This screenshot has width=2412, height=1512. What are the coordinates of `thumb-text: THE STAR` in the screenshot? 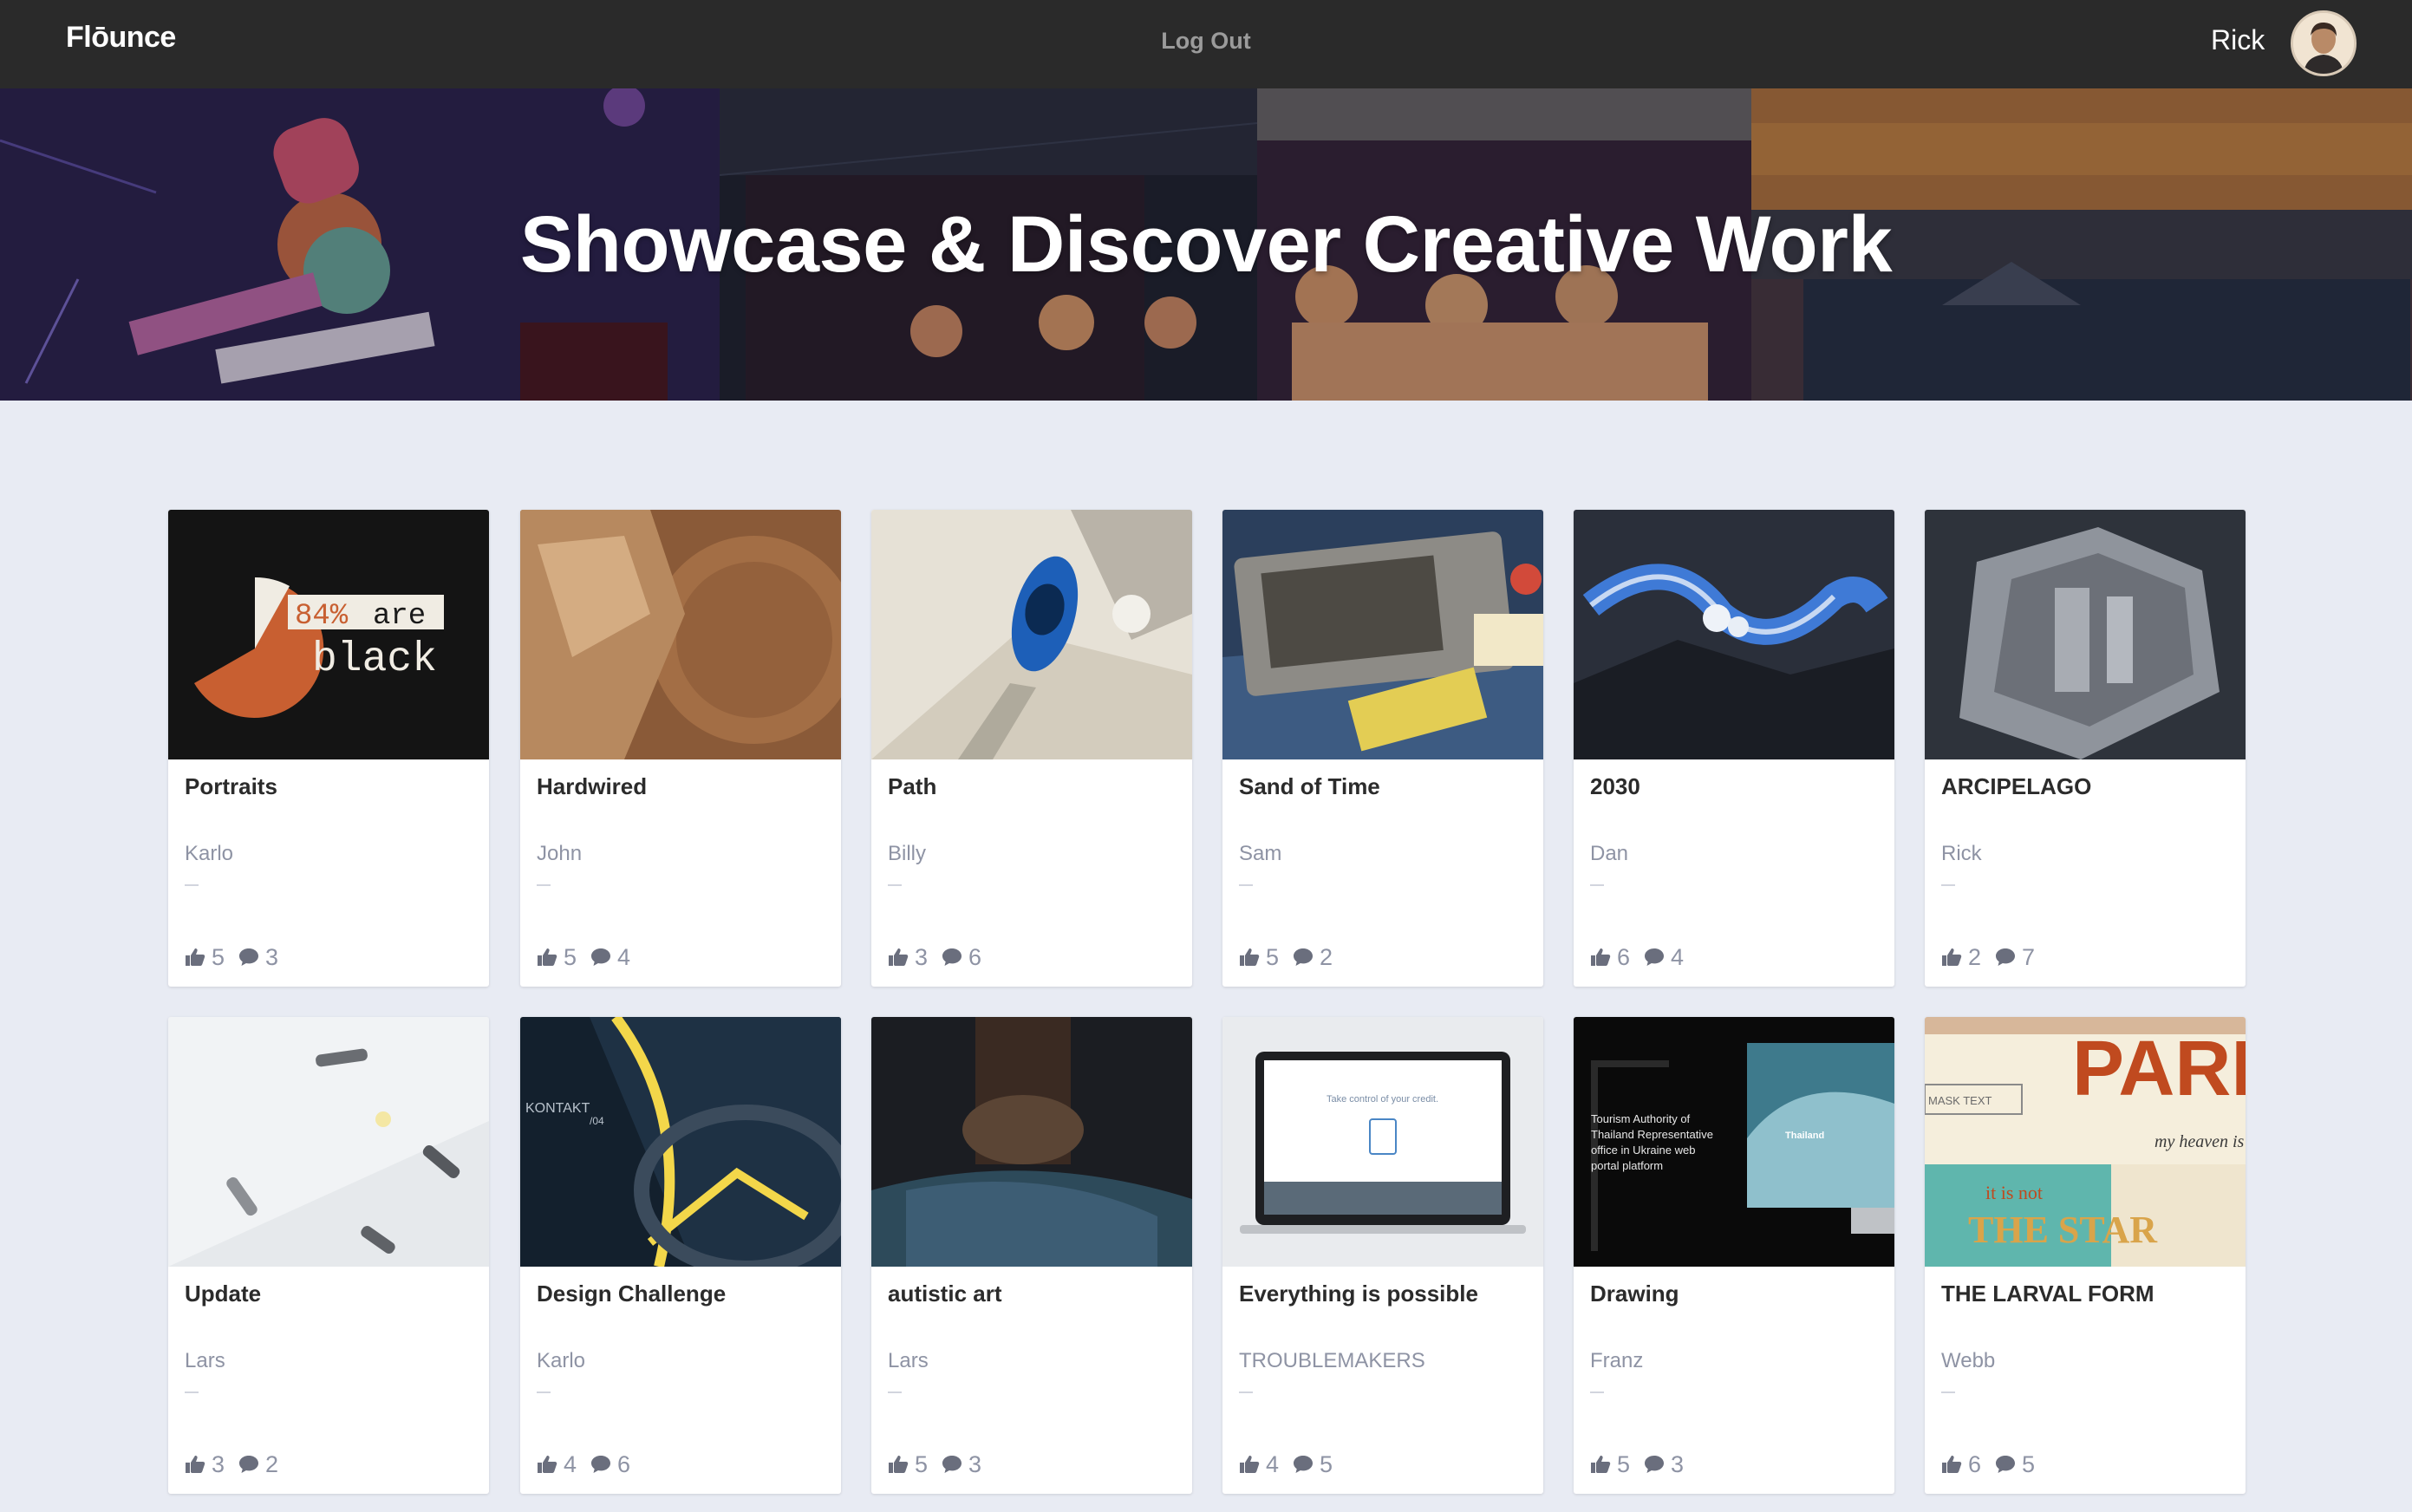 It's located at (2063, 1230).